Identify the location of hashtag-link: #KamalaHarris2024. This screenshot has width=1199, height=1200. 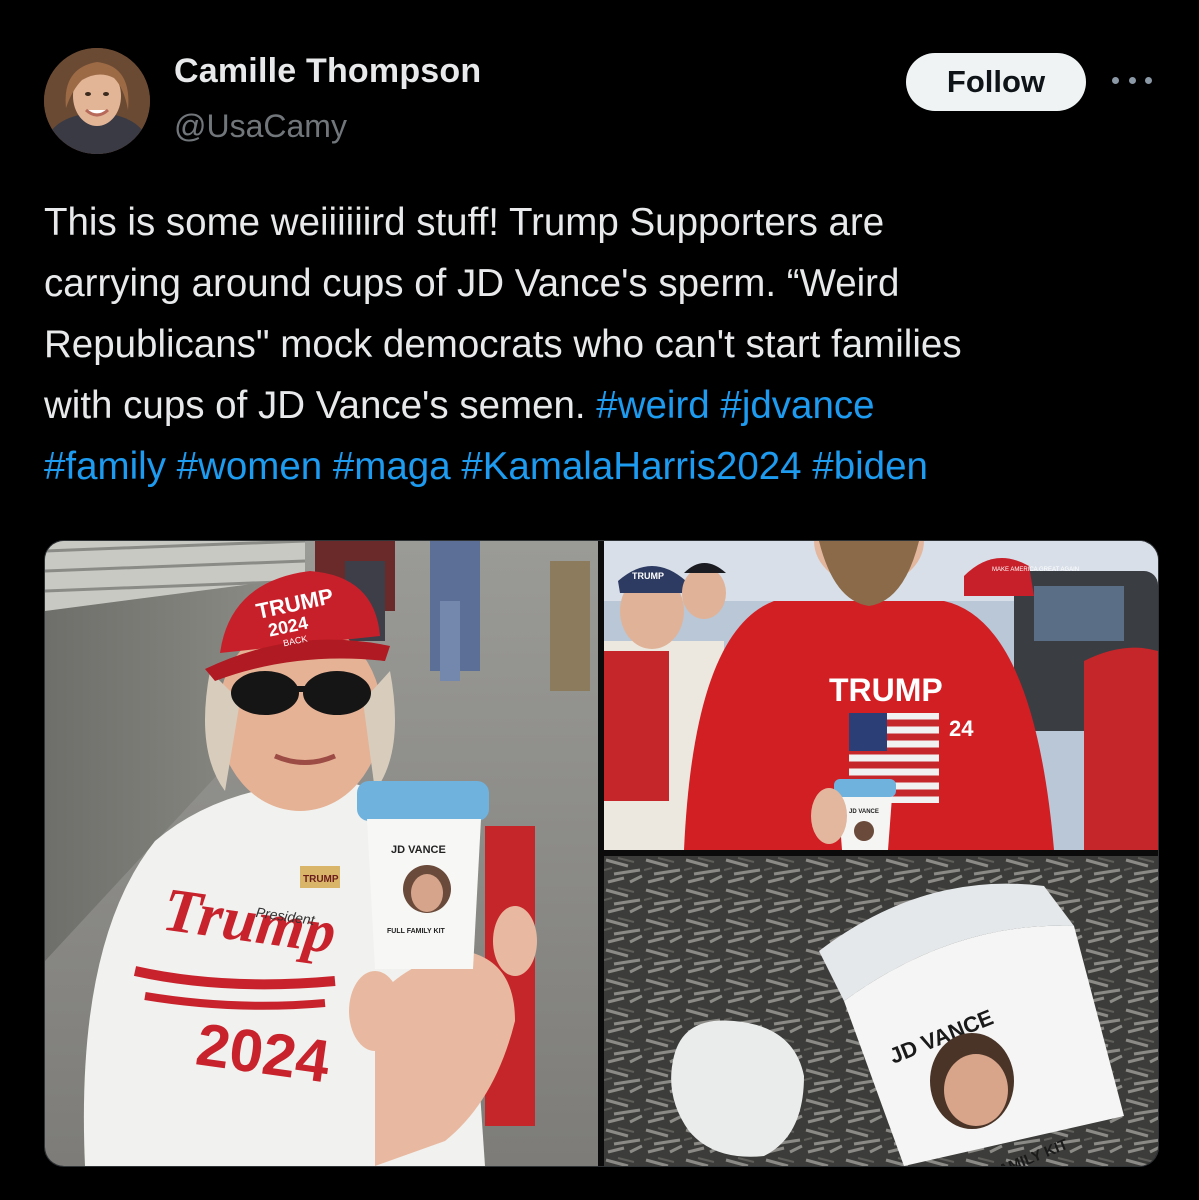
(631, 466).